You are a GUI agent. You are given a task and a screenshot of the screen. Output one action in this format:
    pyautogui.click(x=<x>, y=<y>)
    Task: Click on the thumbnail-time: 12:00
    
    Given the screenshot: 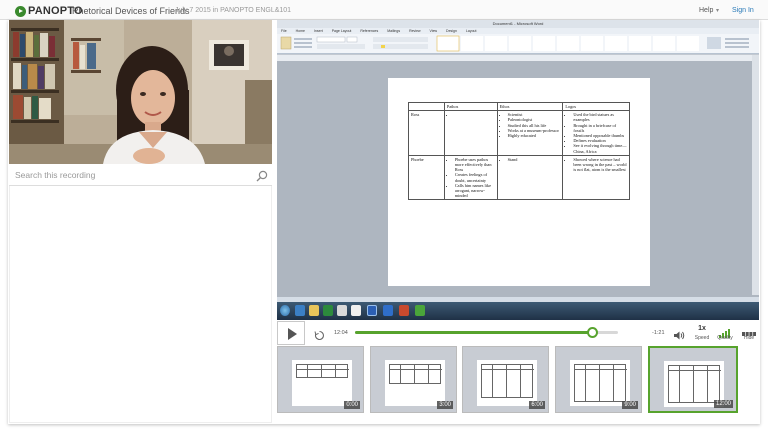 What is the action you would take?
    pyautogui.click(x=723, y=404)
    